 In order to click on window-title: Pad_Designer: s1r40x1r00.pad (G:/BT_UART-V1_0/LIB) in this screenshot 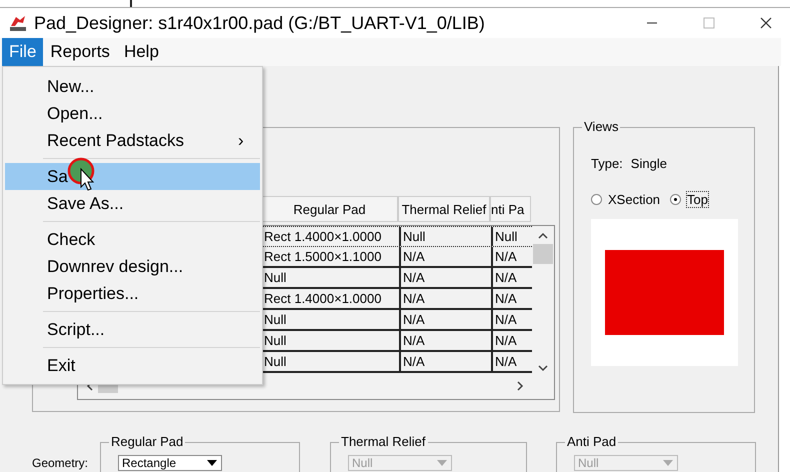, I will do `click(259, 23)`.